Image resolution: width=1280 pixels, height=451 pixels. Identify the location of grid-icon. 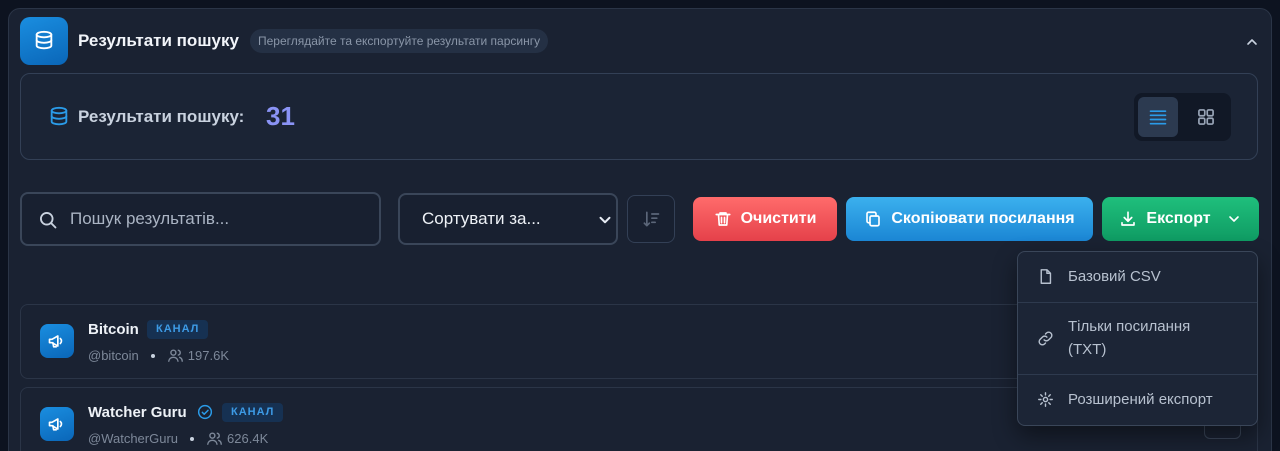
(1206, 117).